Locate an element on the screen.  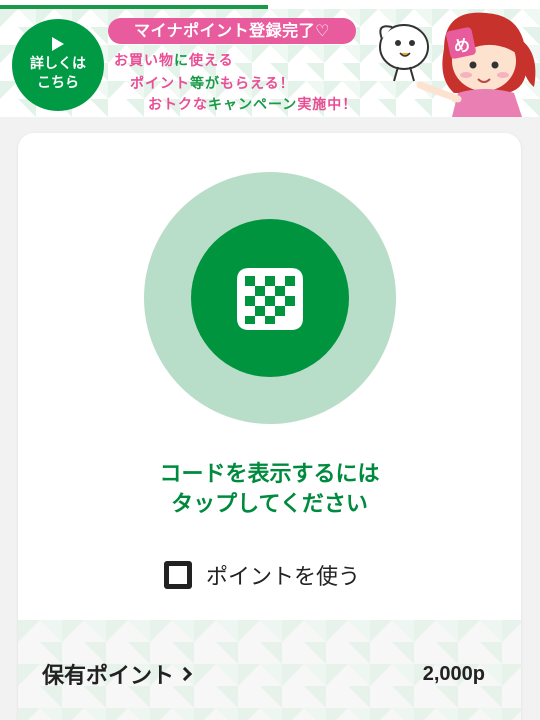
progress-line is located at coordinates (270, 4).